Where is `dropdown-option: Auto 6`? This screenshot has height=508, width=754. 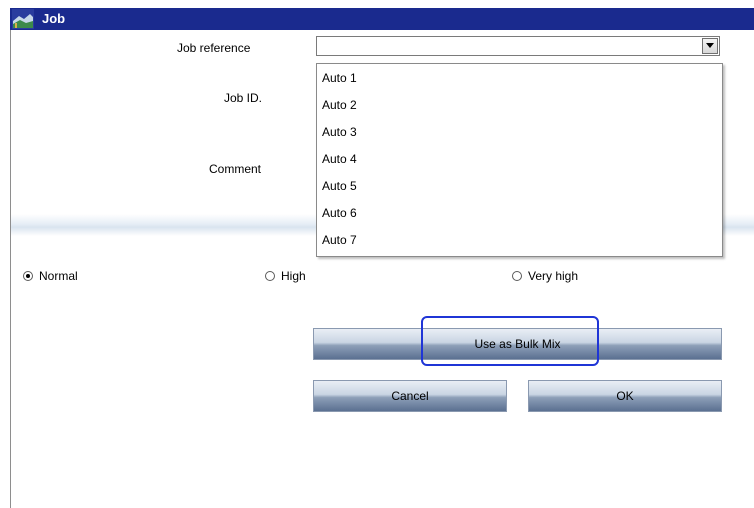 dropdown-option: Auto 6 is located at coordinates (339, 213).